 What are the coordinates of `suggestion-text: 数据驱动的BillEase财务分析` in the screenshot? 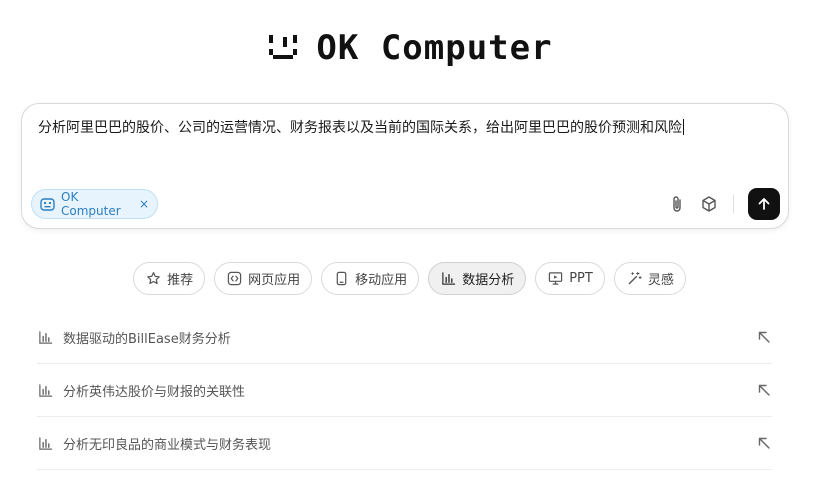 It's located at (147, 339).